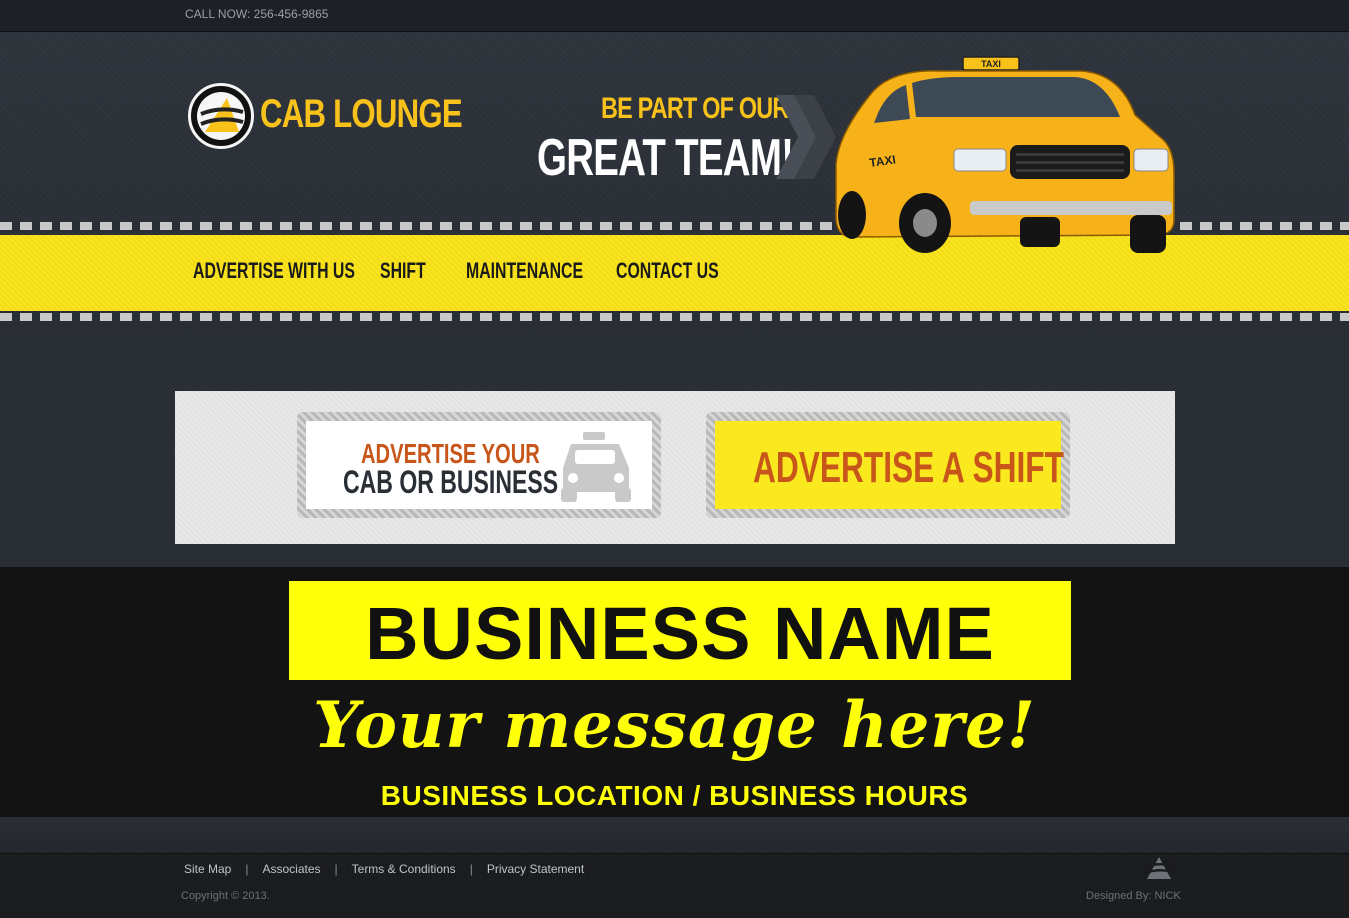  I want to click on call-now-text: CALL NOW: 256-456-9865, so click(256, 14).